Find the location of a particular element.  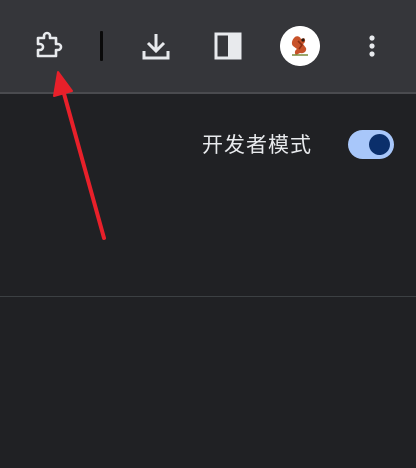

more-menu-button is located at coordinates (372, 46).